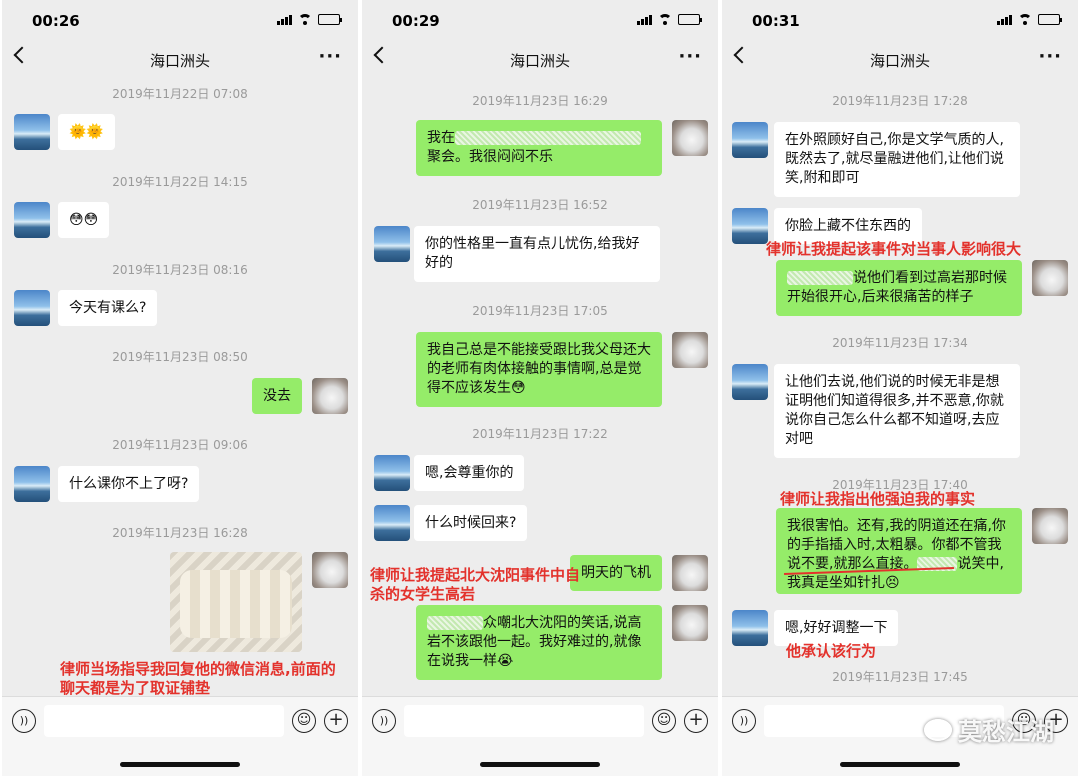 This screenshot has width=1080, height=776. I want to click on knit-photo, so click(236, 604).